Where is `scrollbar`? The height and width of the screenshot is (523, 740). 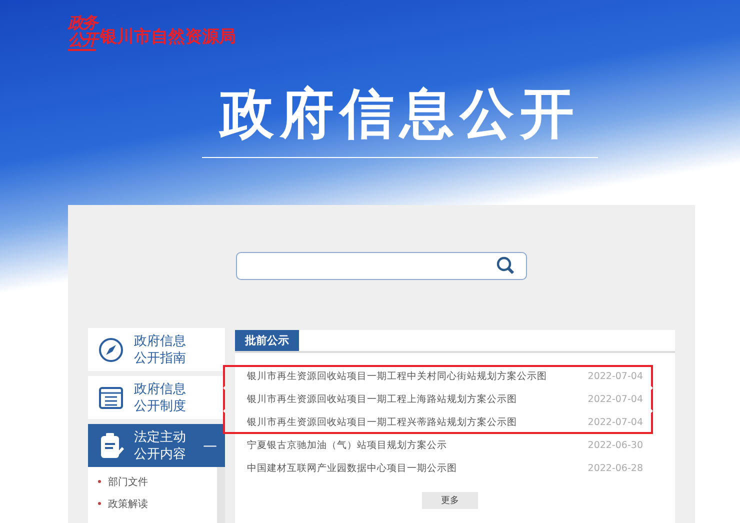
scrollbar is located at coordinates (221, 495).